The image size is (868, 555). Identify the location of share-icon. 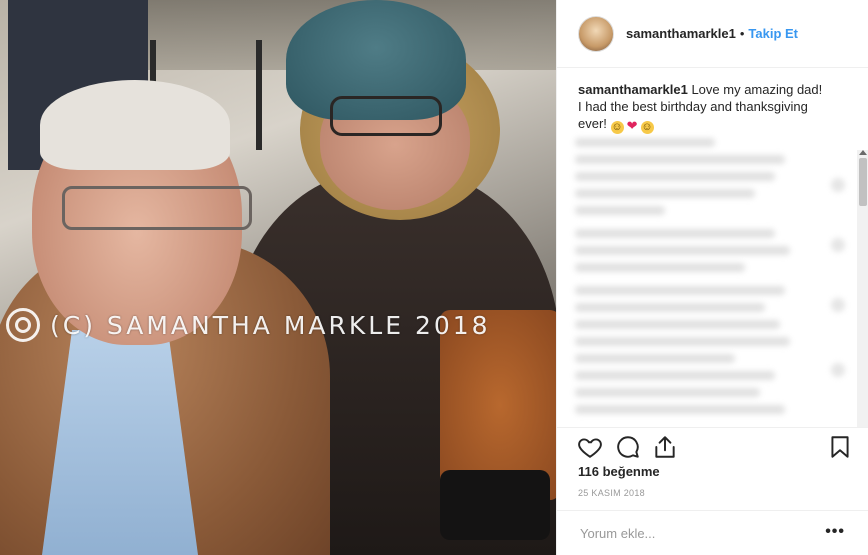
(665, 447).